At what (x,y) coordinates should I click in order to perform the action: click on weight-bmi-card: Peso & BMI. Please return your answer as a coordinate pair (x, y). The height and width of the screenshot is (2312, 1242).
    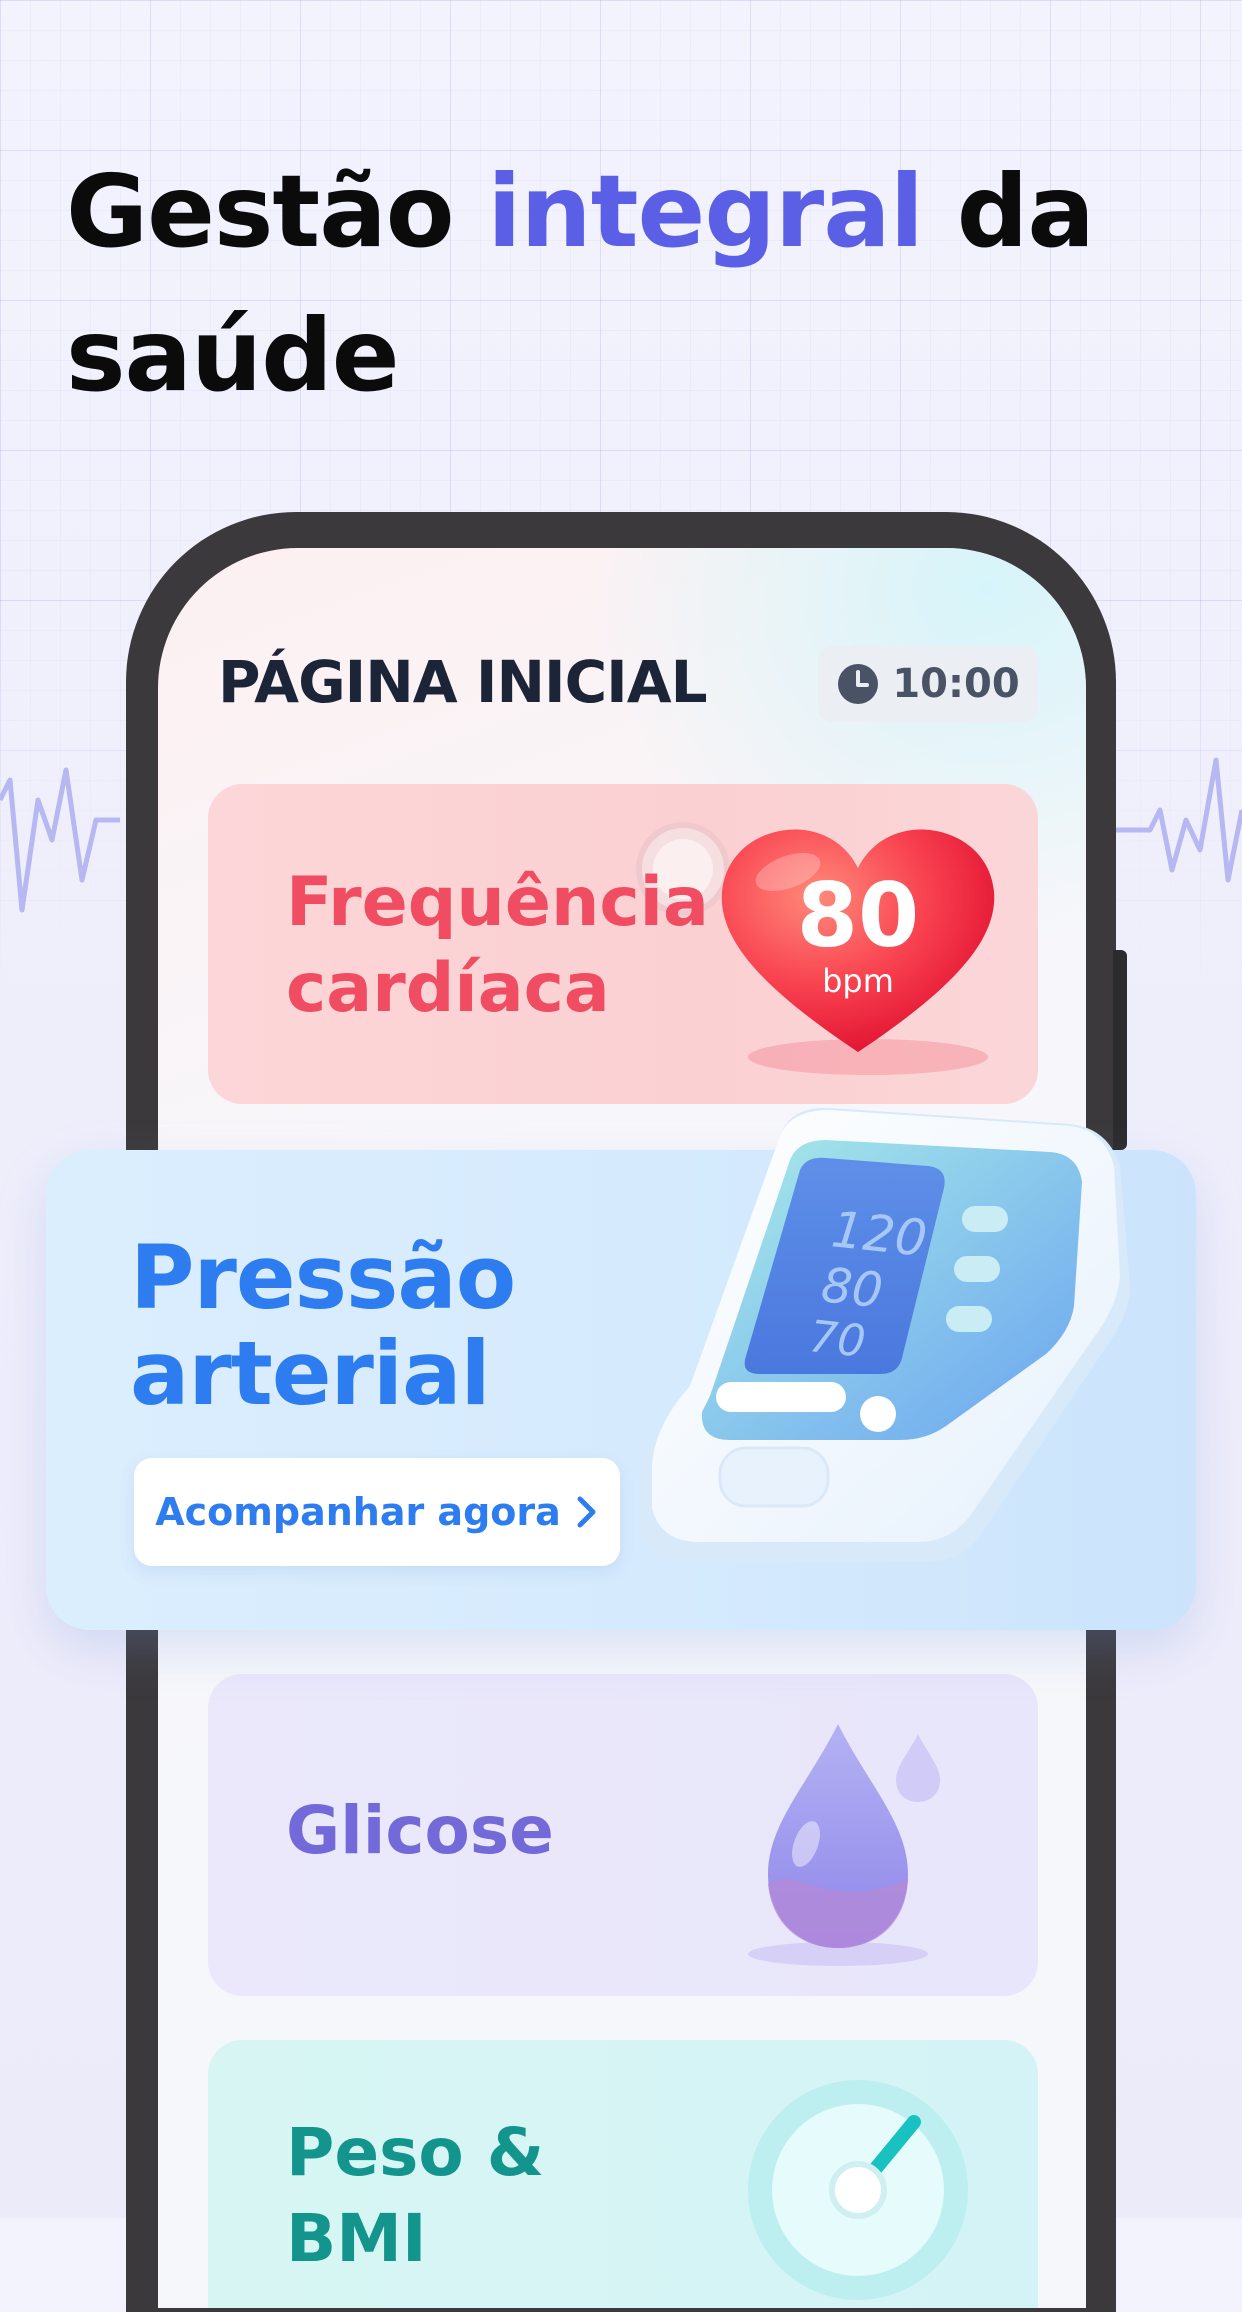
    Looking at the image, I should click on (623, 2174).